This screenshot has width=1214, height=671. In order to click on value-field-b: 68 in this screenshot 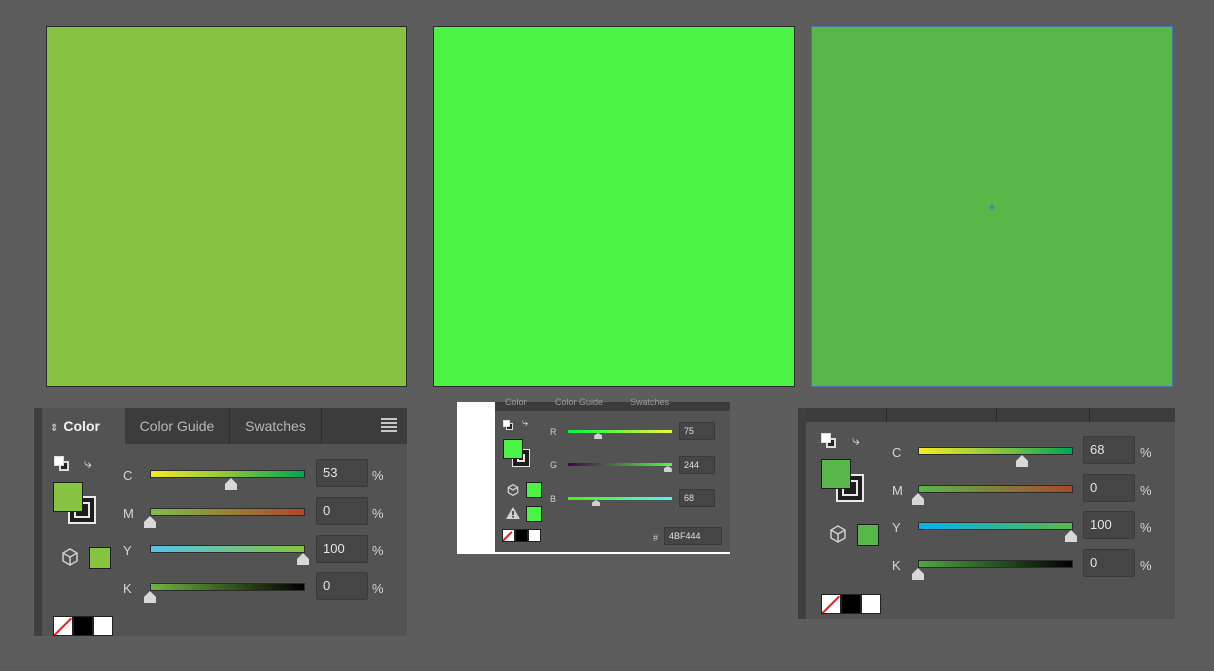, I will do `click(697, 498)`.